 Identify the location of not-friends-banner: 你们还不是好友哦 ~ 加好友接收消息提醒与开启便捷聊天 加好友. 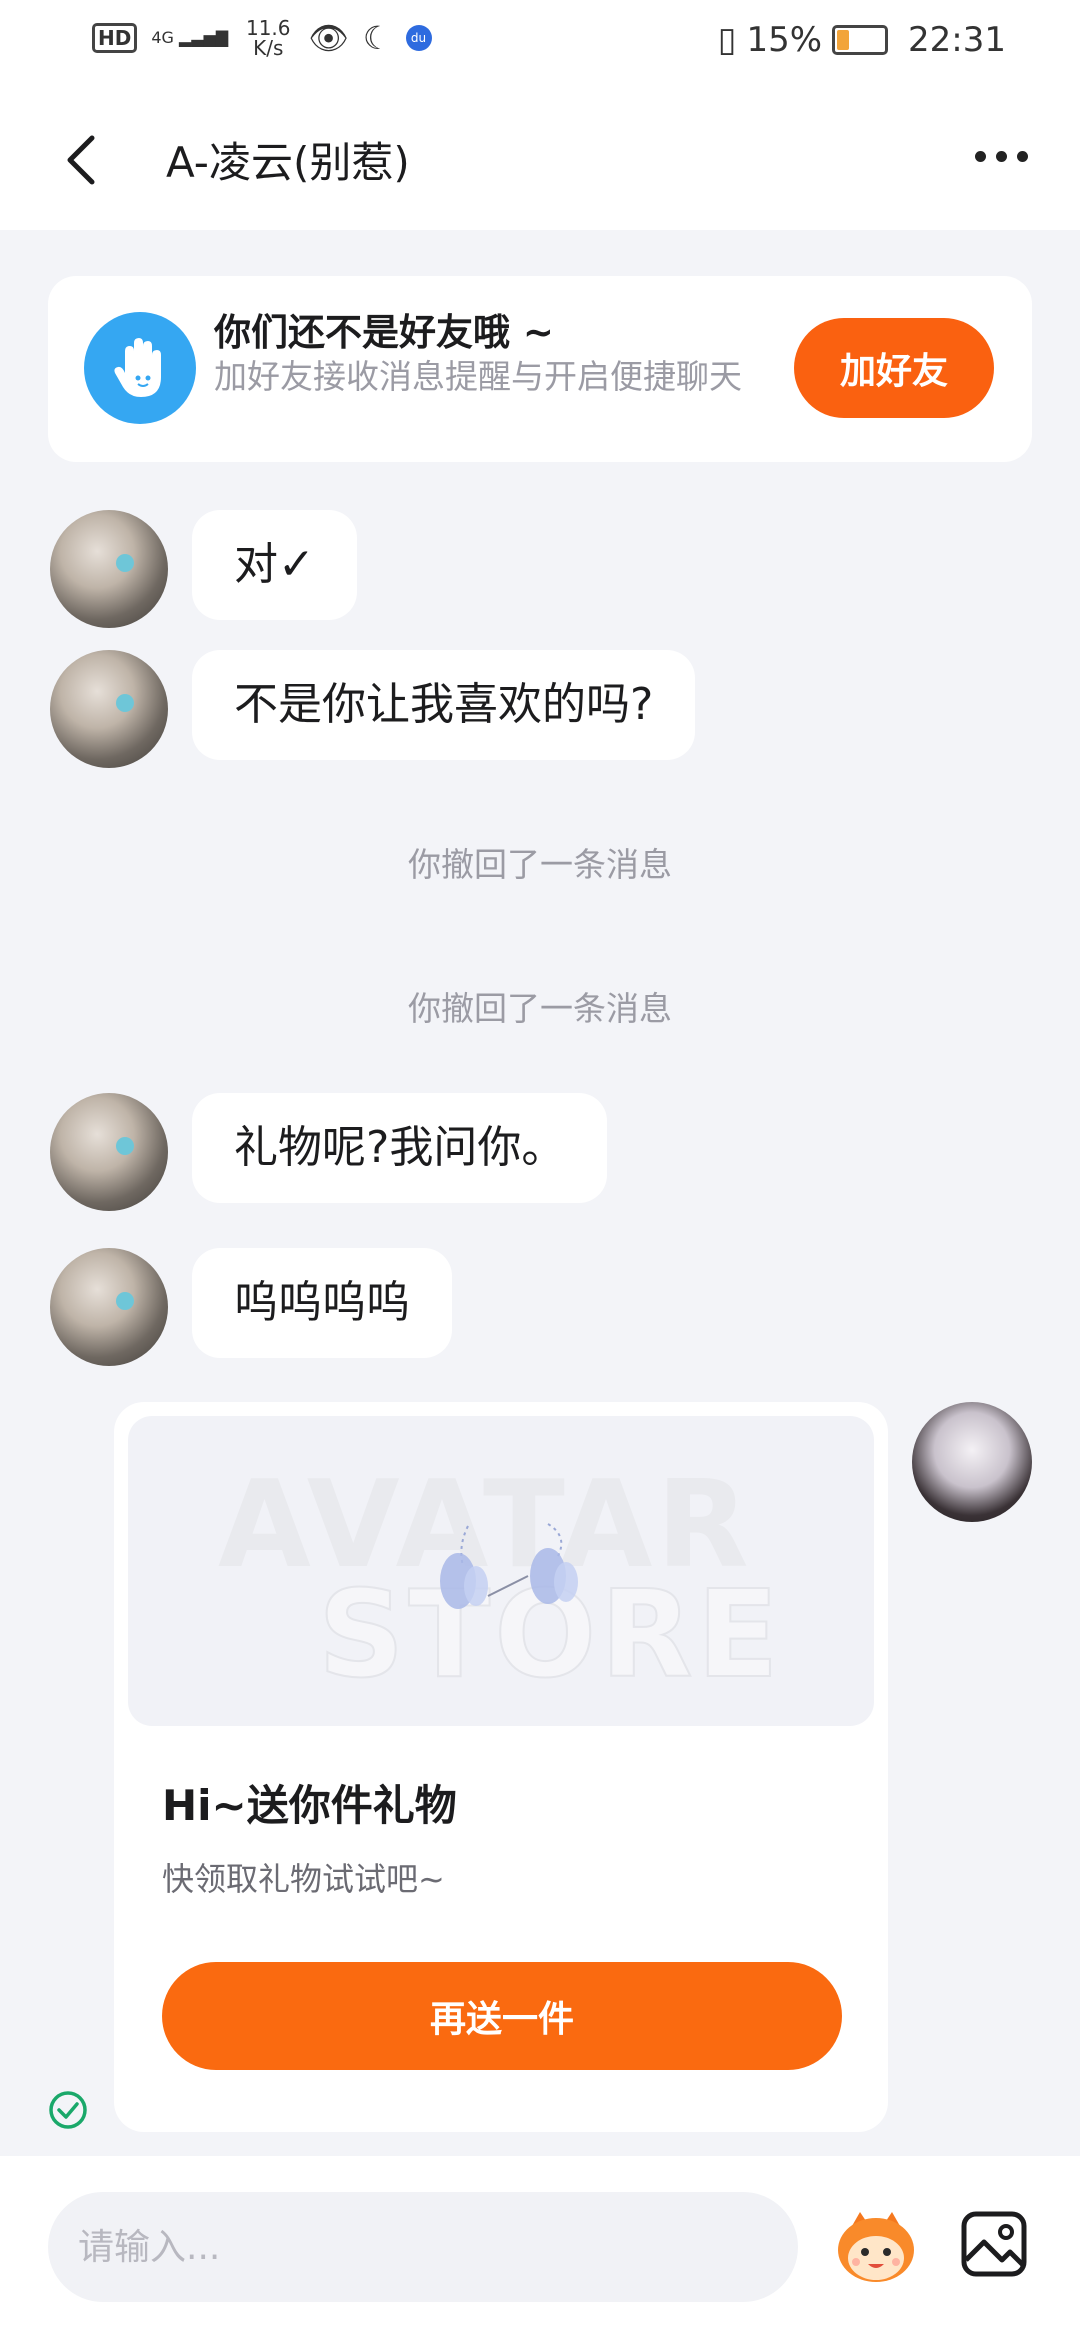
(540, 369).